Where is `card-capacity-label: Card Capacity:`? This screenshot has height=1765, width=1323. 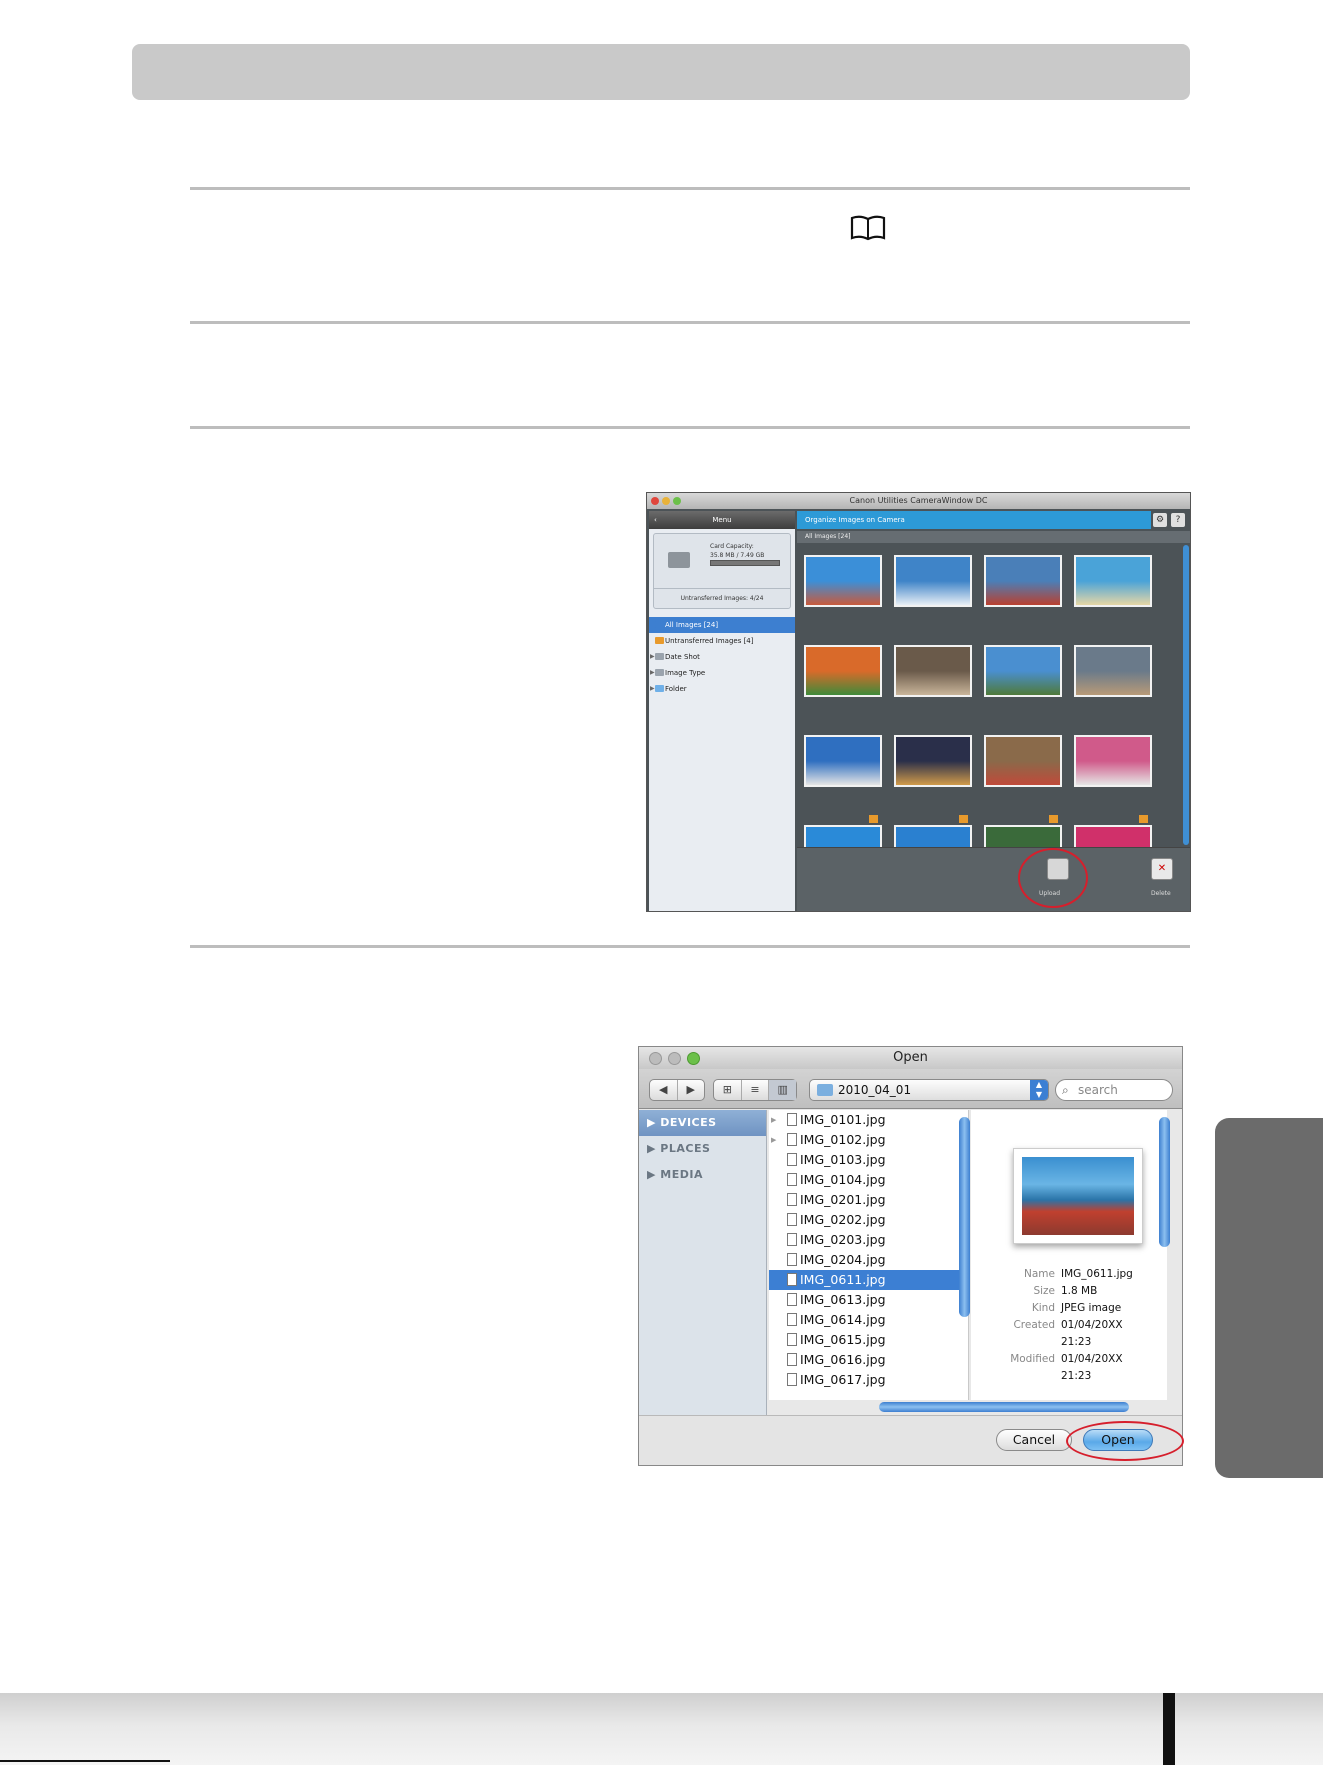 card-capacity-label: Card Capacity: is located at coordinates (732, 546).